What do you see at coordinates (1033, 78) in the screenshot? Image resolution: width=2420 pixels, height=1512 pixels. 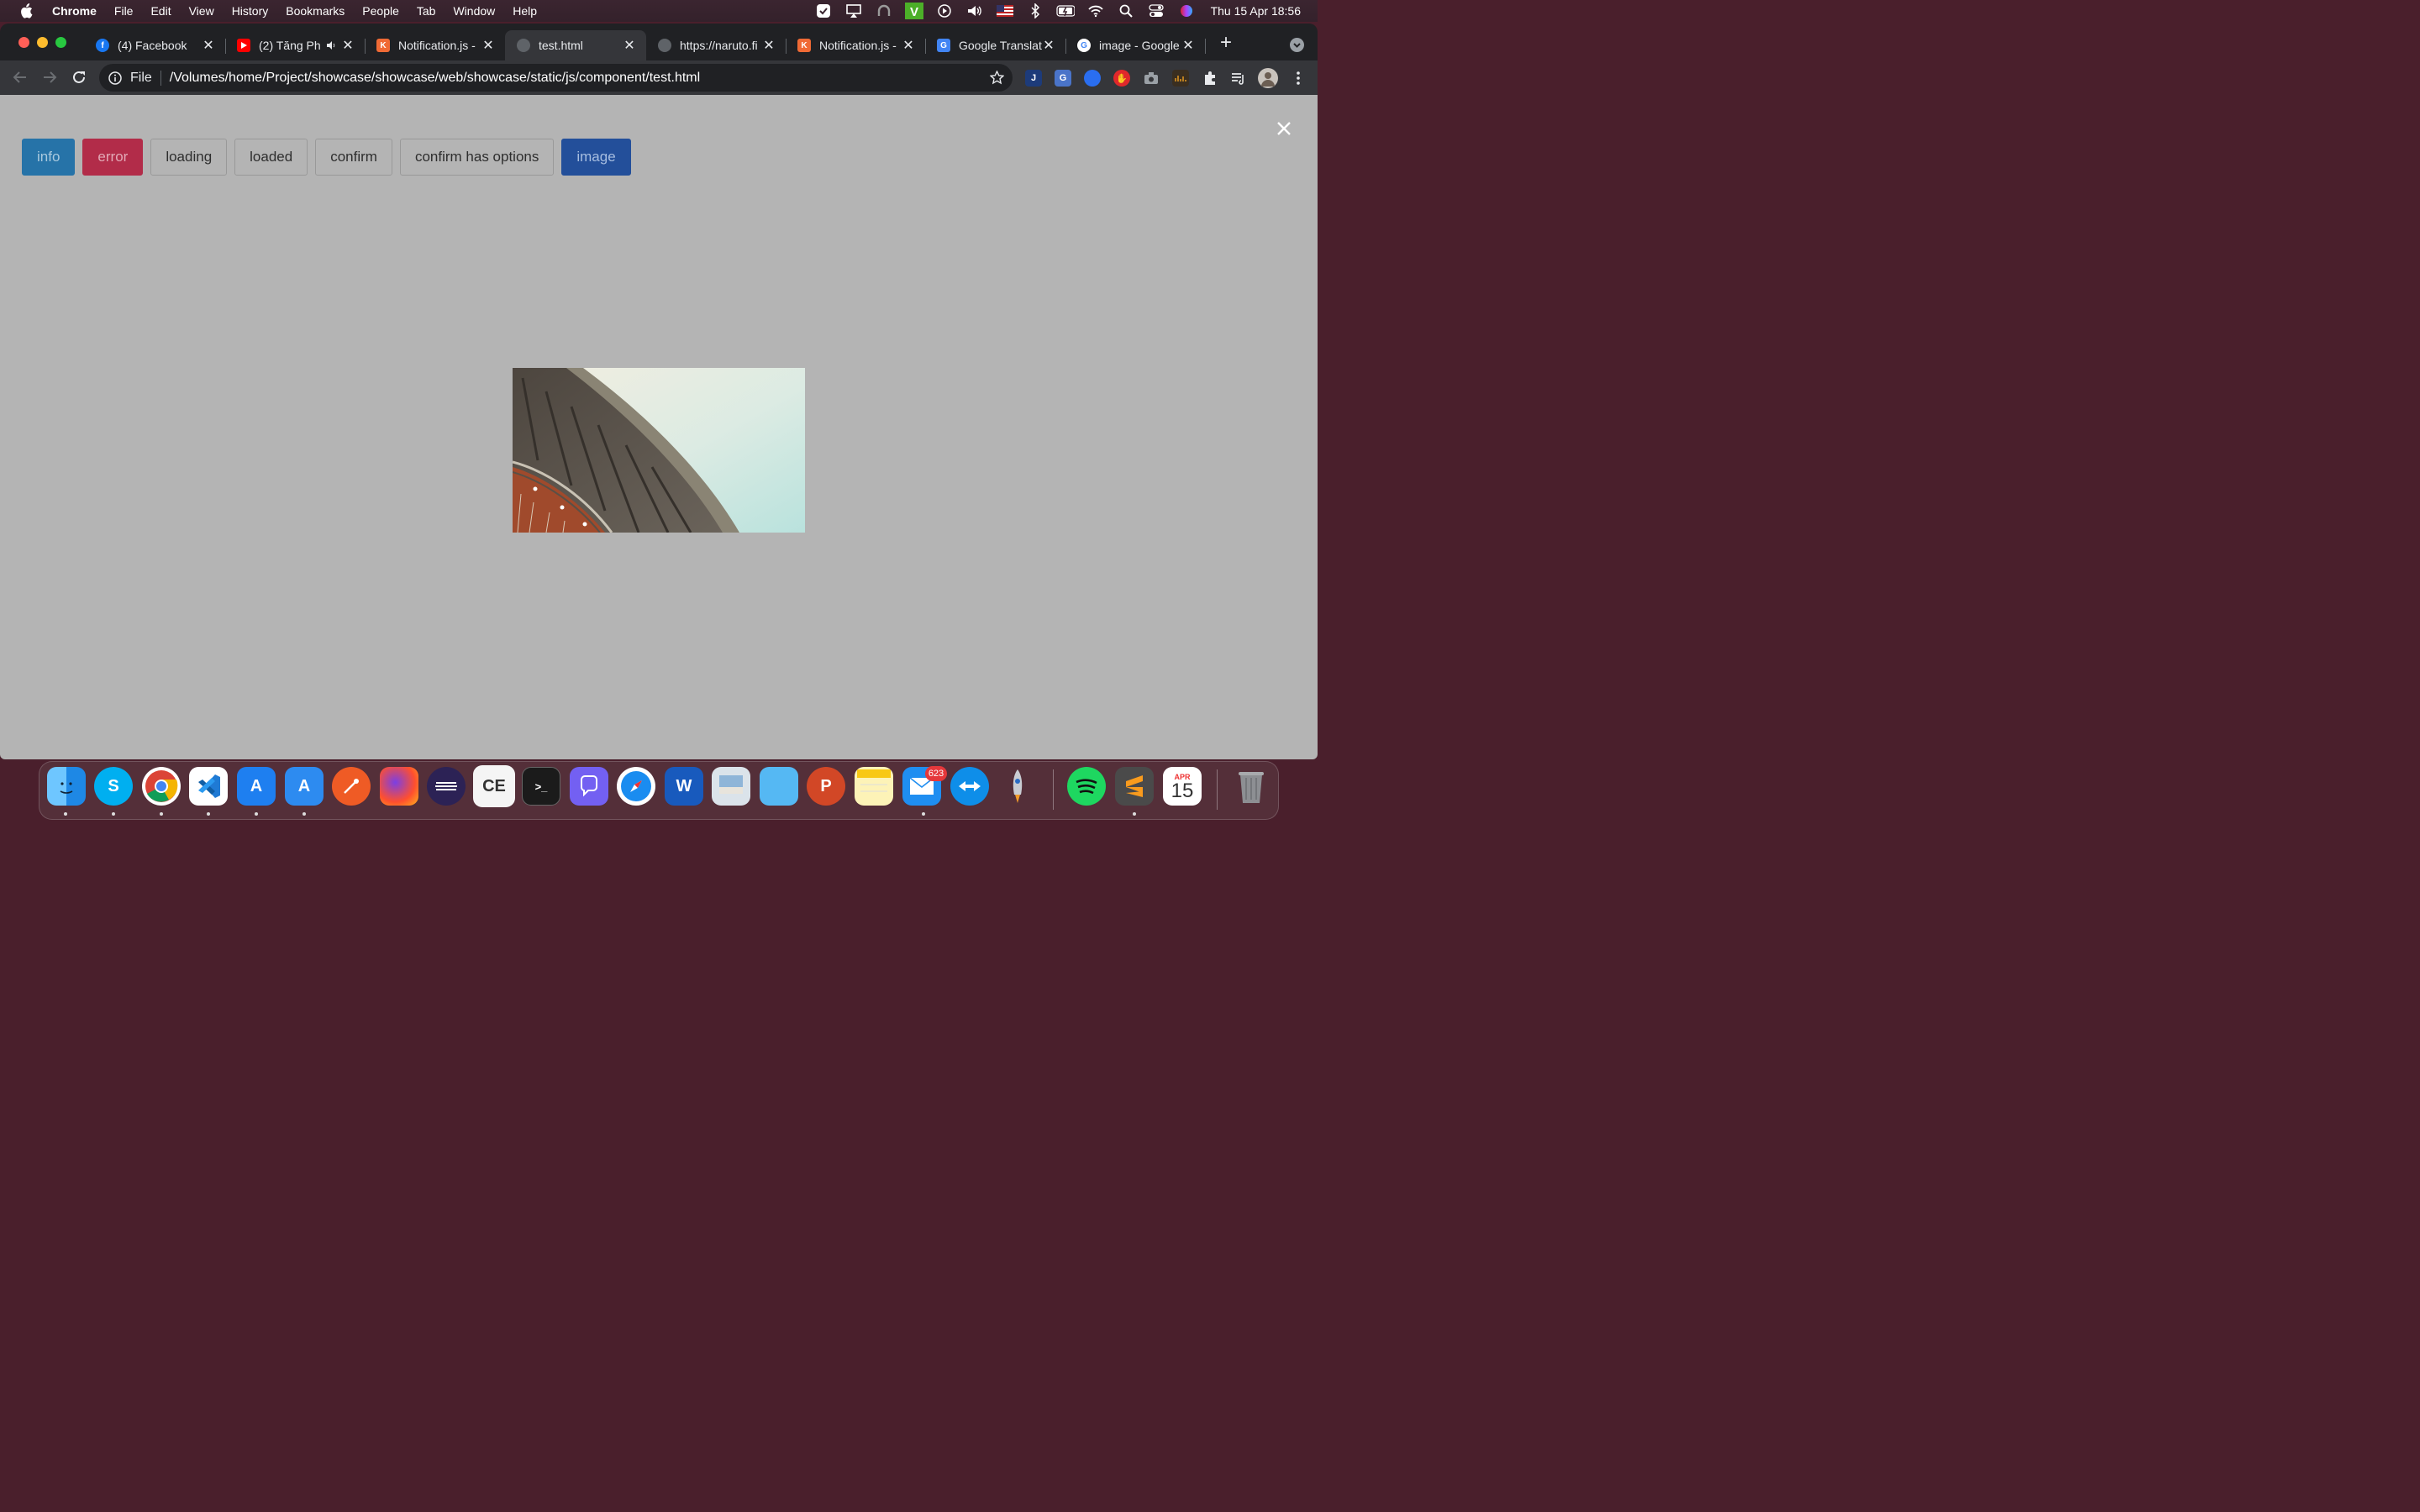 I see `j-extension-icon: J` at bounding box center [1033, 78].